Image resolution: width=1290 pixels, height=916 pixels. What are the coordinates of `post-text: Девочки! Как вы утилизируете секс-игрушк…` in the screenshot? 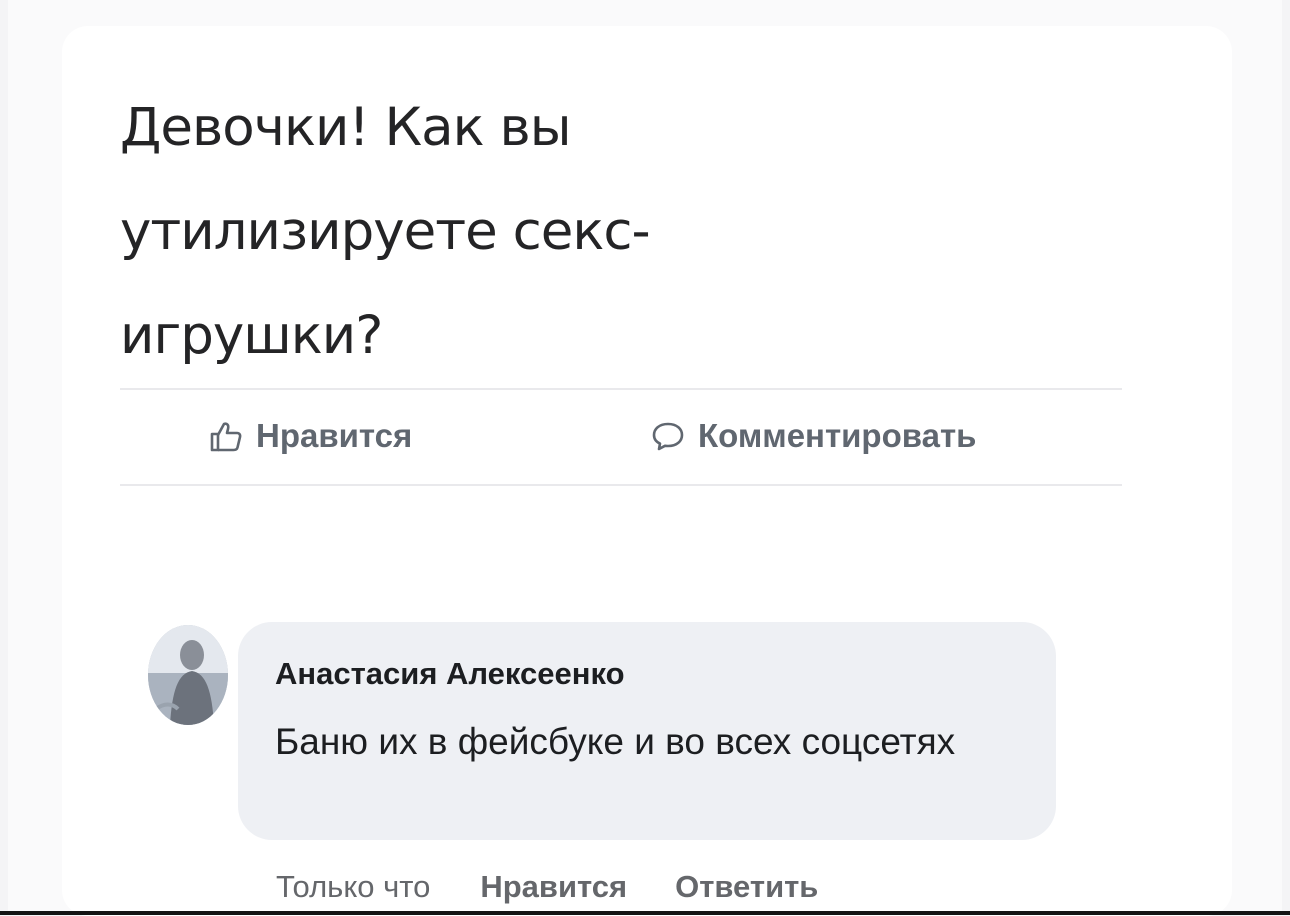 It's located at (385, 231).